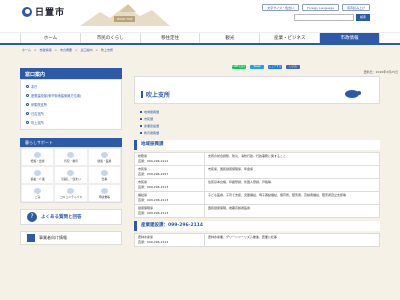  Describe the element at coordinates (104, 157) in the screenshot. I see `life-item-health: 健康・医療` at that location.